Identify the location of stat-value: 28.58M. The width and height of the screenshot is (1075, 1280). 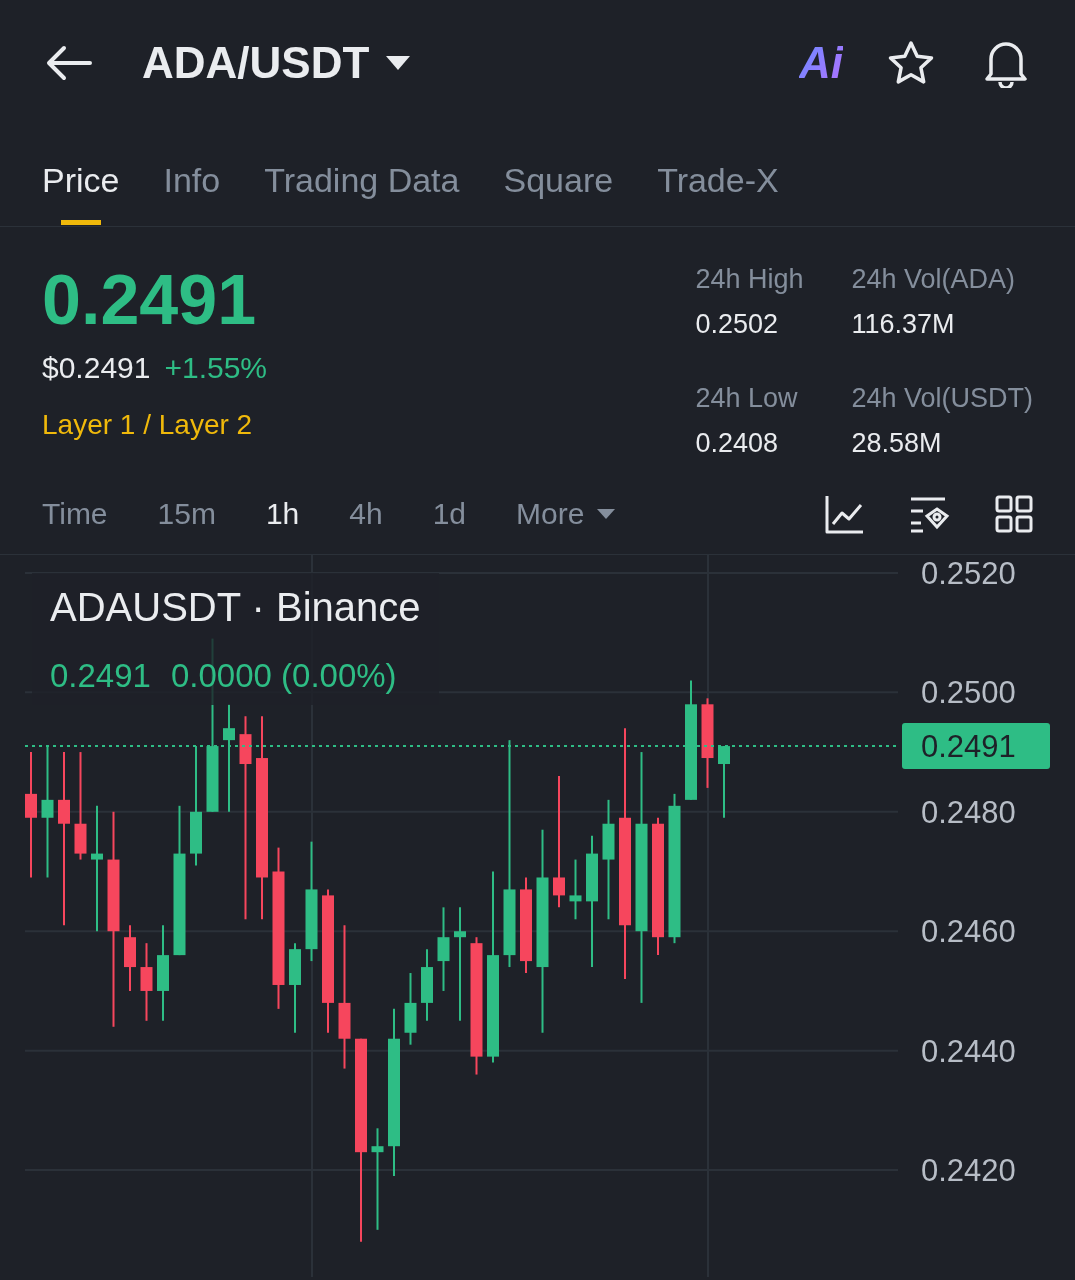
(897, 443).